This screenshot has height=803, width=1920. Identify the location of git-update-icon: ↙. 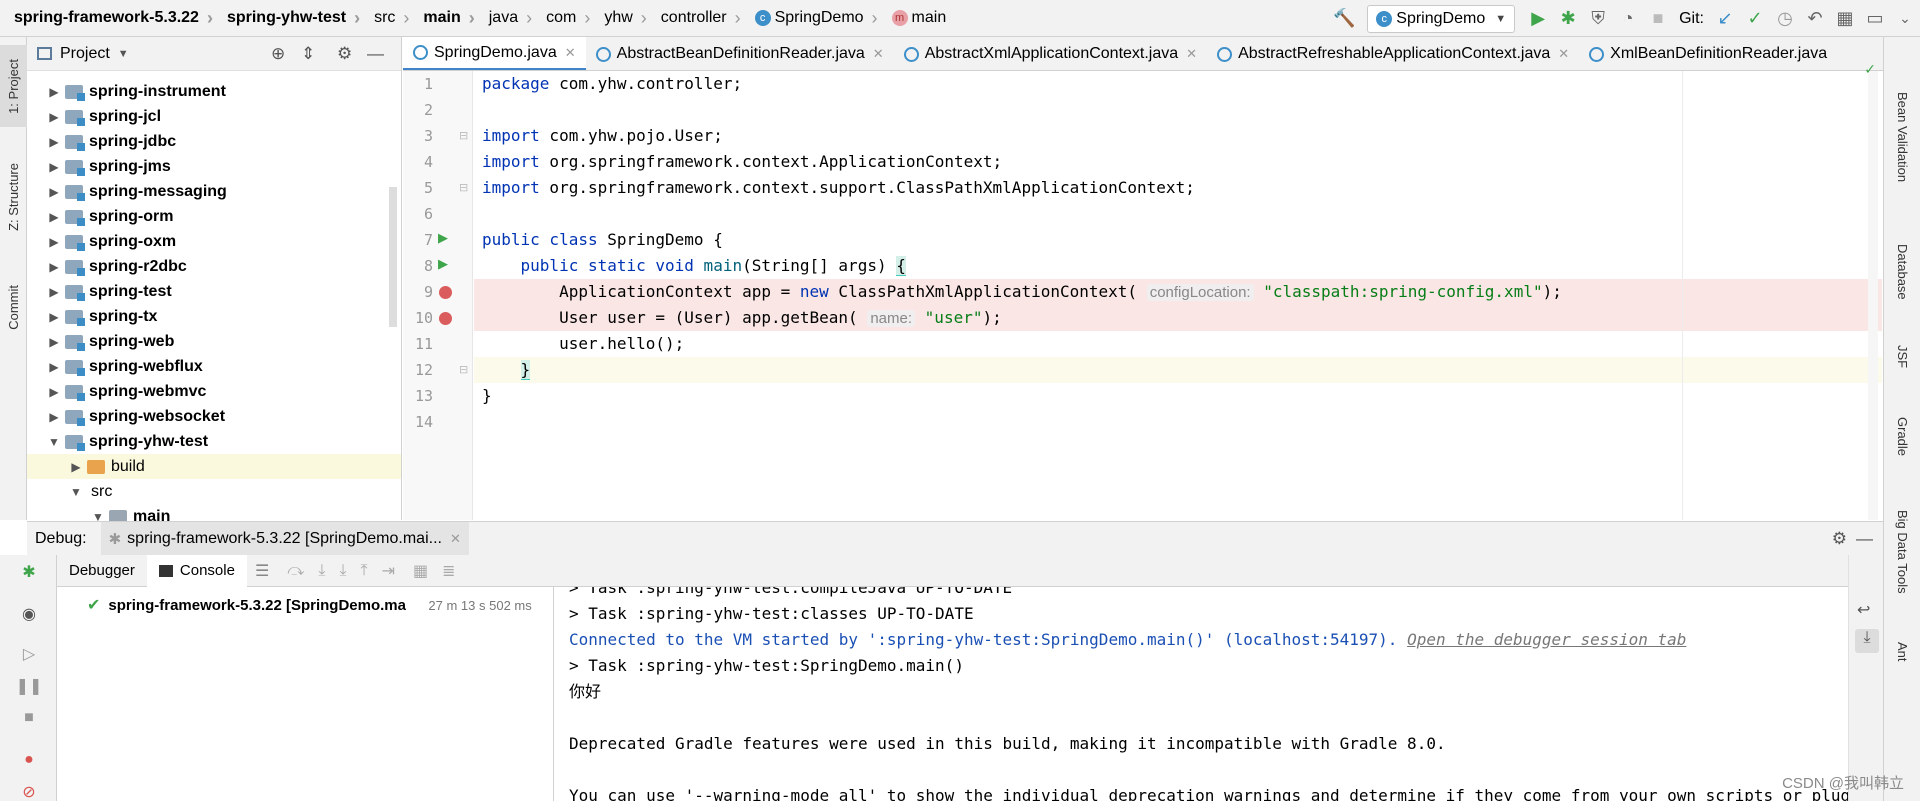
(1725, 19).